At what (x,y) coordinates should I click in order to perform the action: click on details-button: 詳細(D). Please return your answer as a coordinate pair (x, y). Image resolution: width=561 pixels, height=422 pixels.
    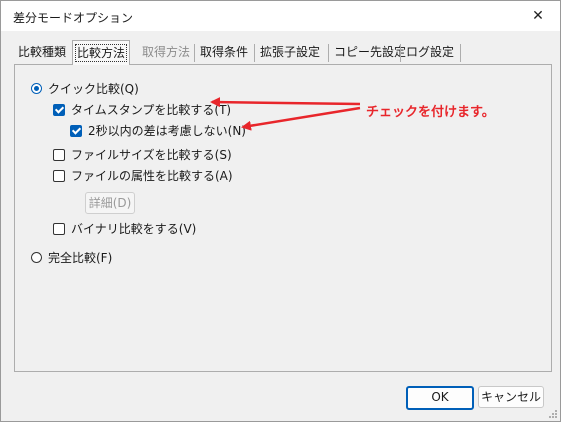
    Looking at the image, I should click on (110, 203).